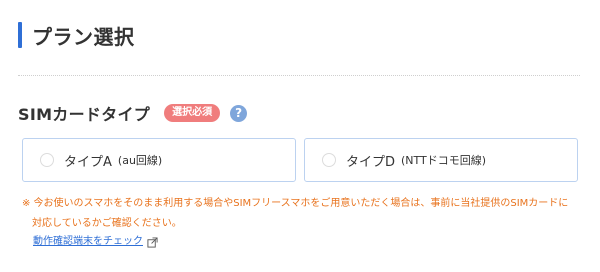  I want to click on page-title-block: プラン選択, so click(76, 35).